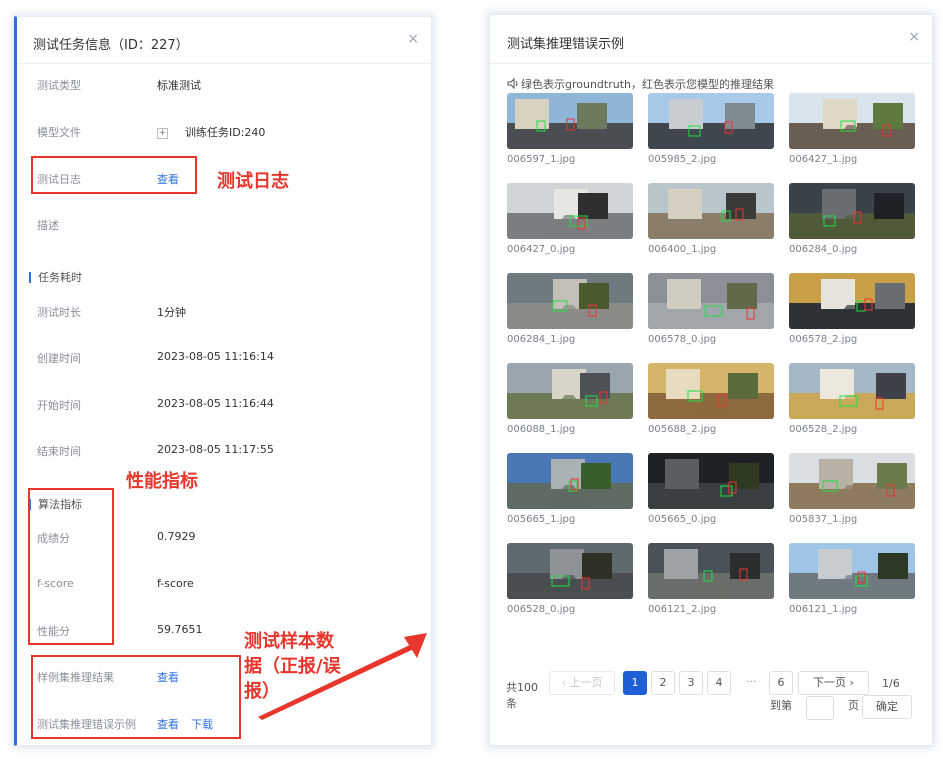 This screenshot has height=759, width=943. Describe the element at coordinates (511, 703) in the screenshot. I see `total-count-line2: 条` at that location.